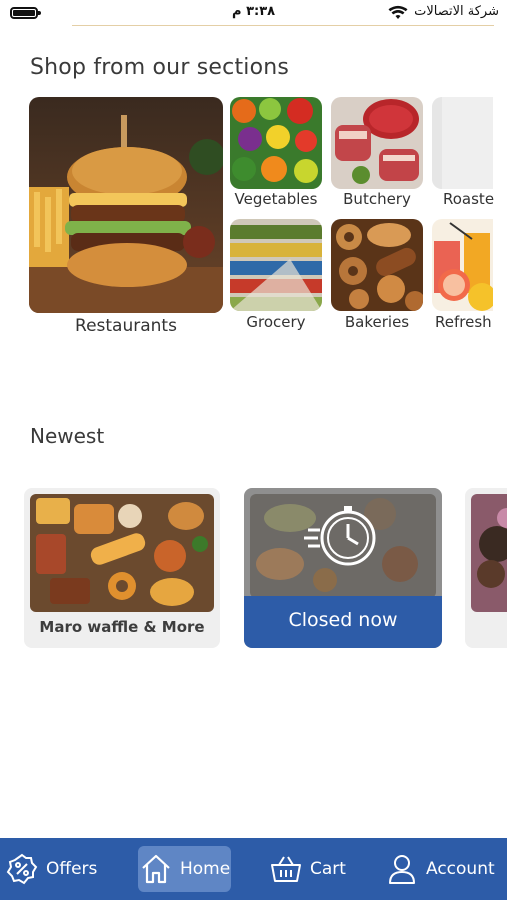  I want to click on nav-account: Account, so click(440, 869).